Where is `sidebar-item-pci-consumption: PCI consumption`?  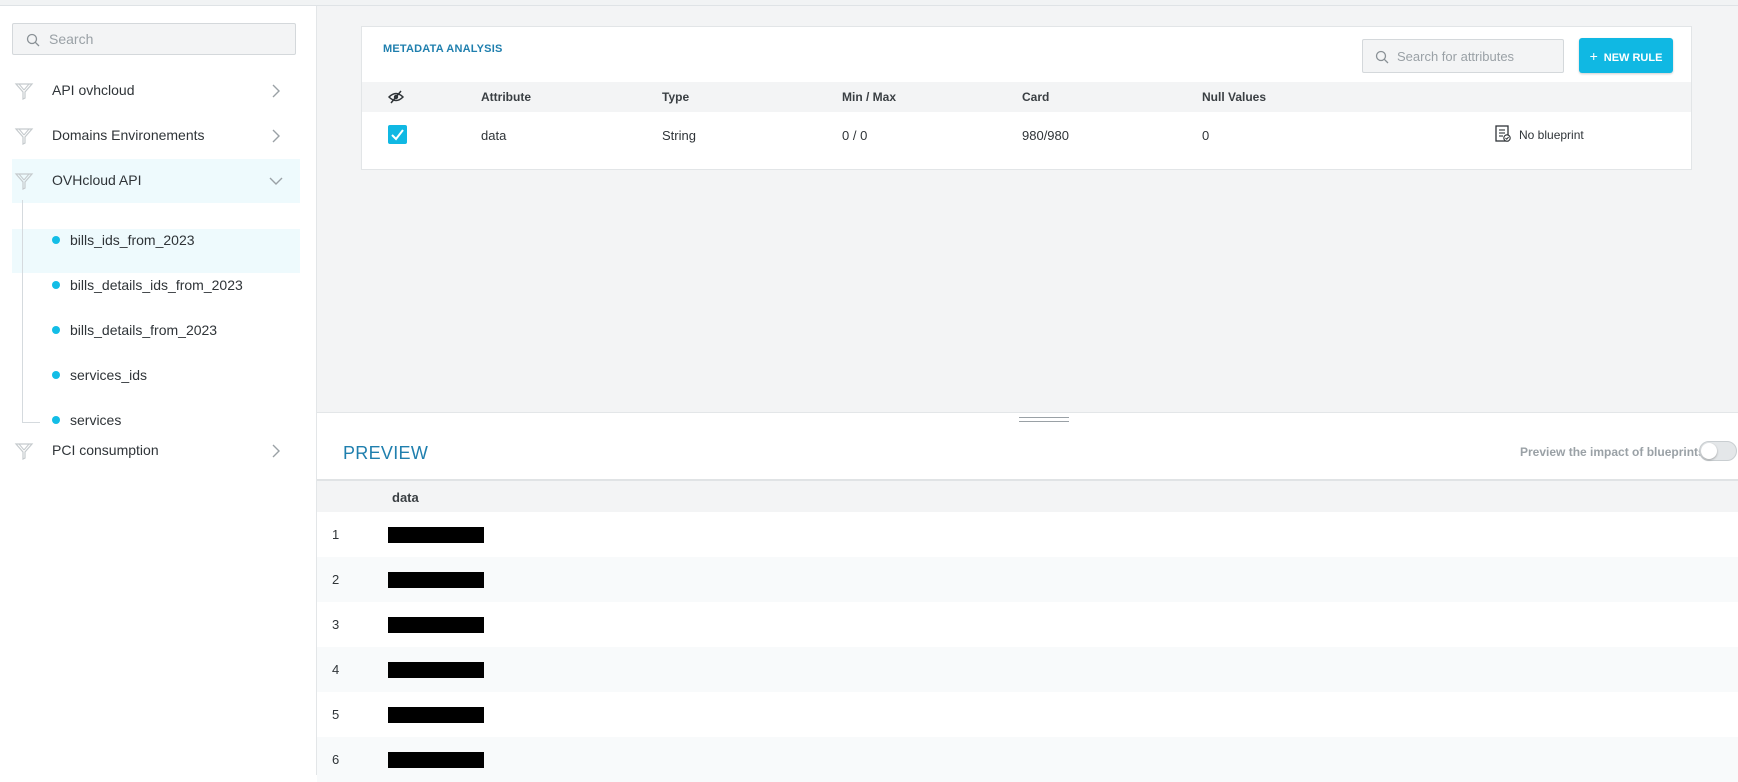 sidebar-item-pci-consumption: PCI consumption is located at coordinates (156, 451).